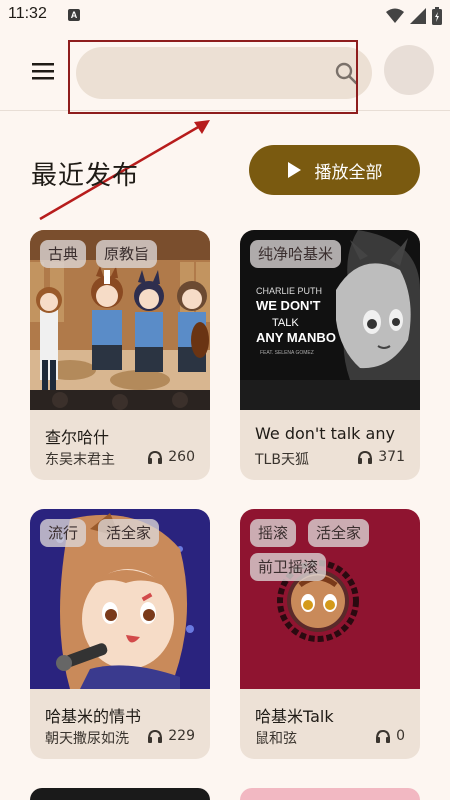 This screenshot has height=800, width=450. Describe the element at coordinates (80, 460) in the screenshot. I see `card-author: 东吴末君主` at that location.